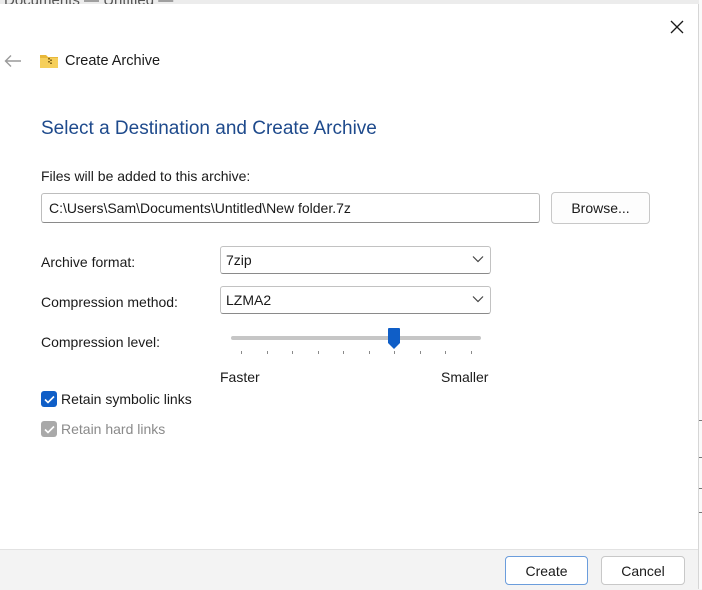 Image resolution: width=702 pixels, height=590 pixels. Describe the element at coordinates (113, 61) in the screenshot. I see `dialog-header-title: Create Archive` at that location.